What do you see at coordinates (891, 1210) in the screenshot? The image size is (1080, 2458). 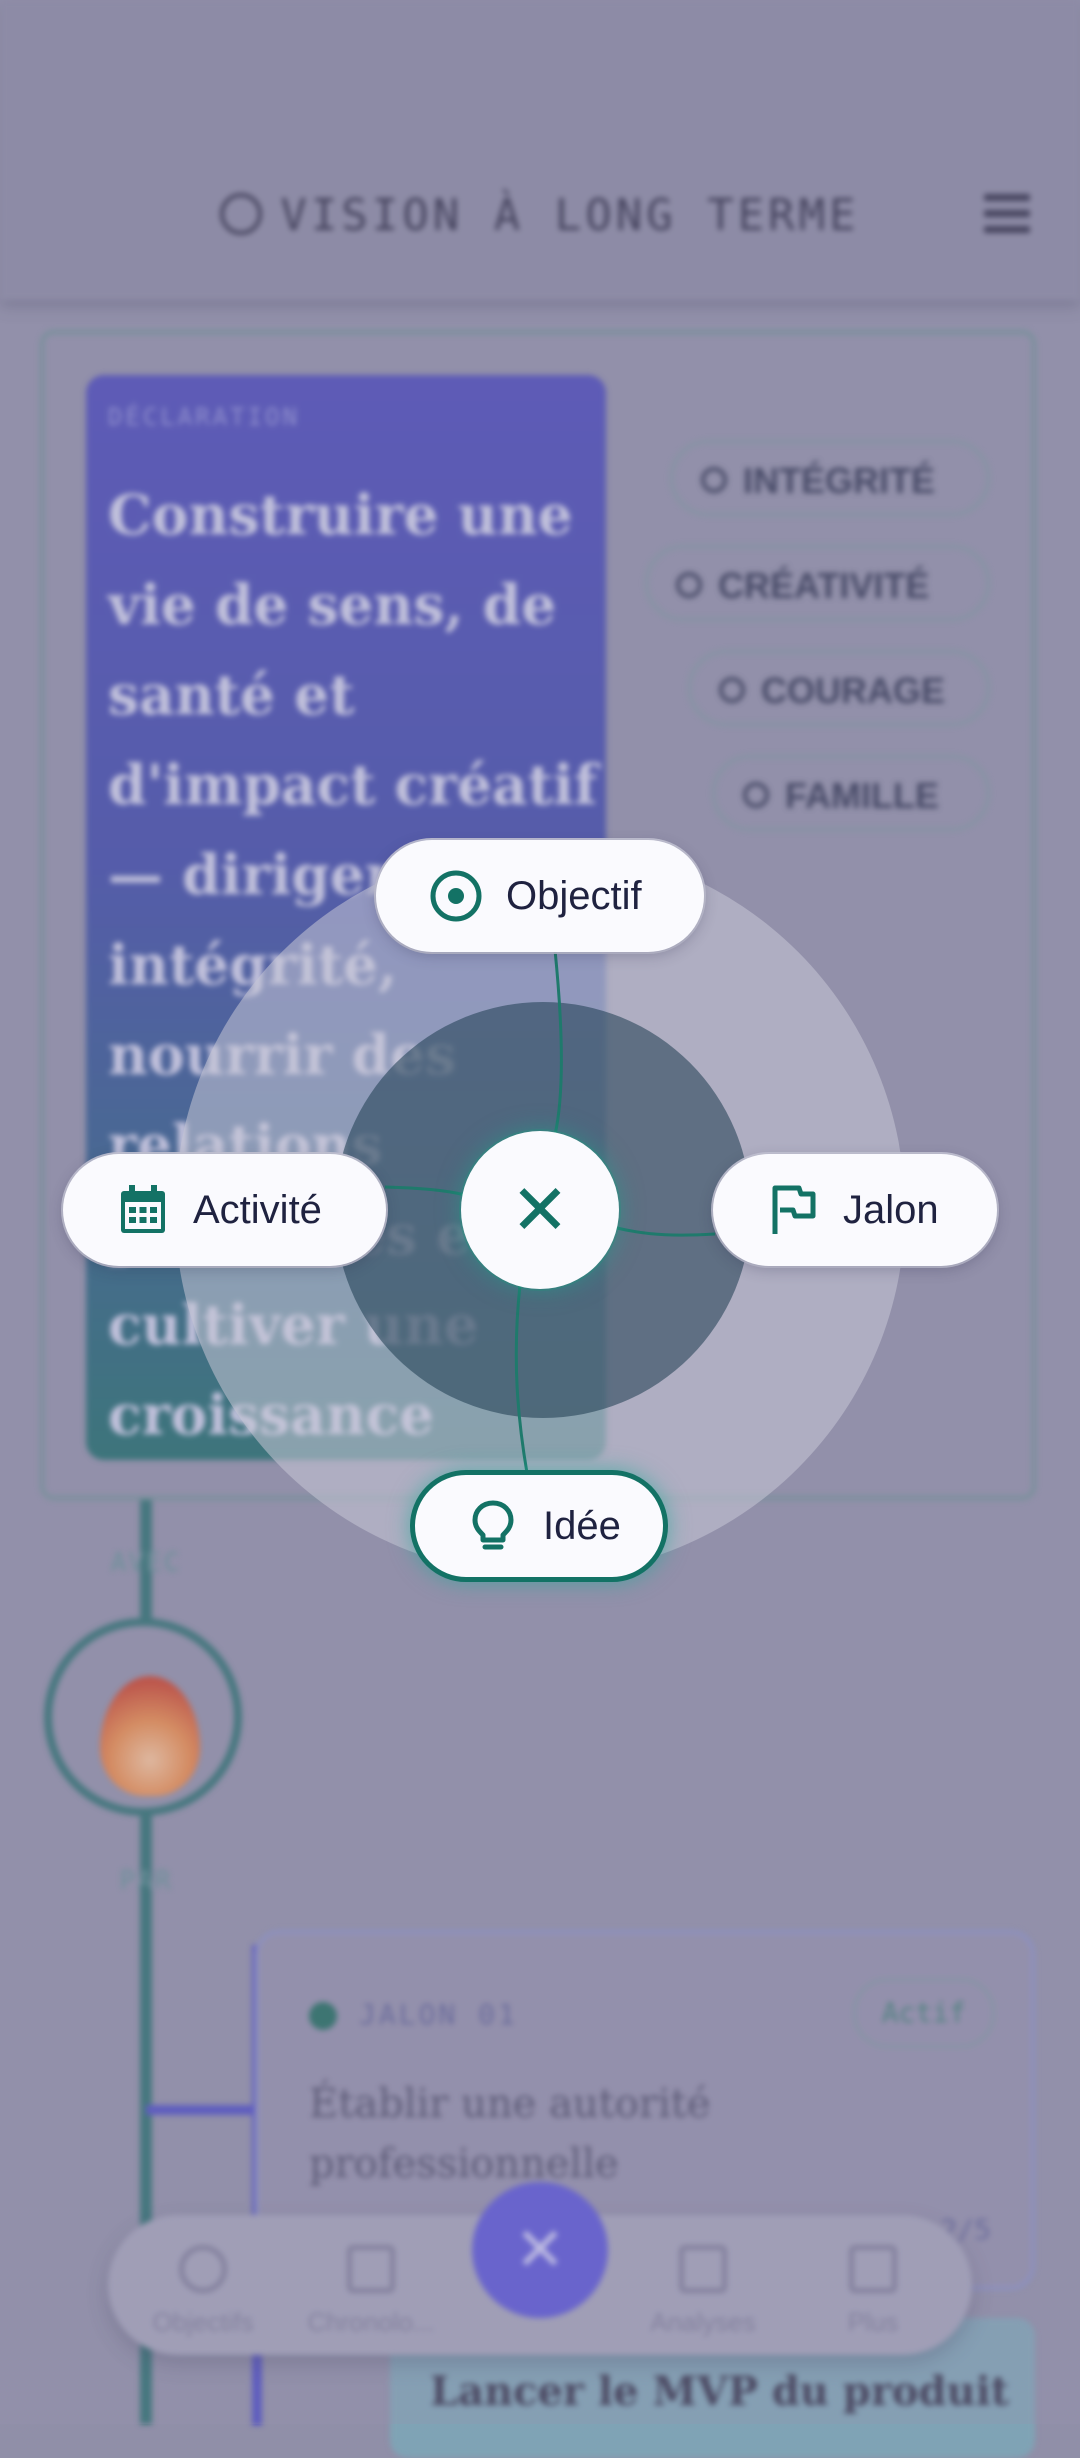 I see `add-jalon-label: Jalon` at bounding box center [891, 1210].